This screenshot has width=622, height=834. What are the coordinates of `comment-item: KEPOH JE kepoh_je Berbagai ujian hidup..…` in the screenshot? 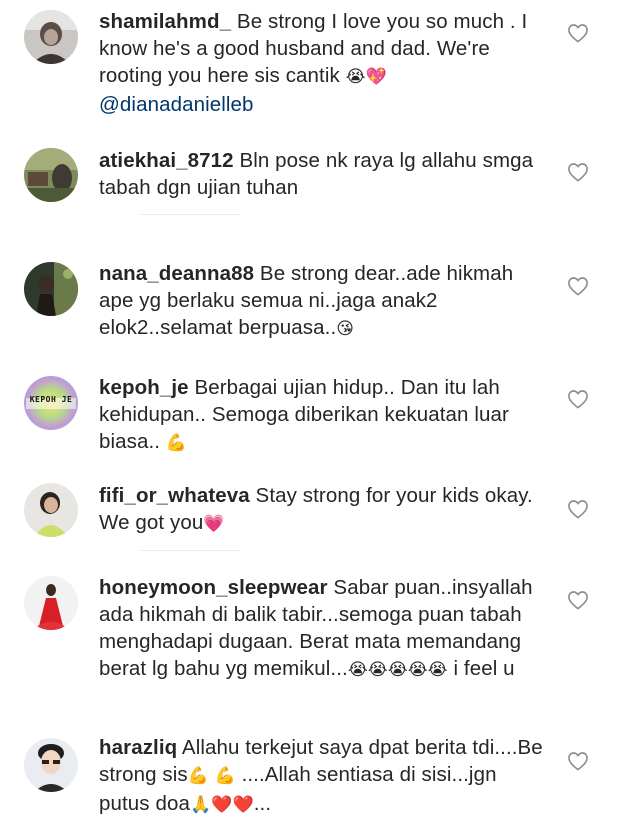 It's located at (311, 422).